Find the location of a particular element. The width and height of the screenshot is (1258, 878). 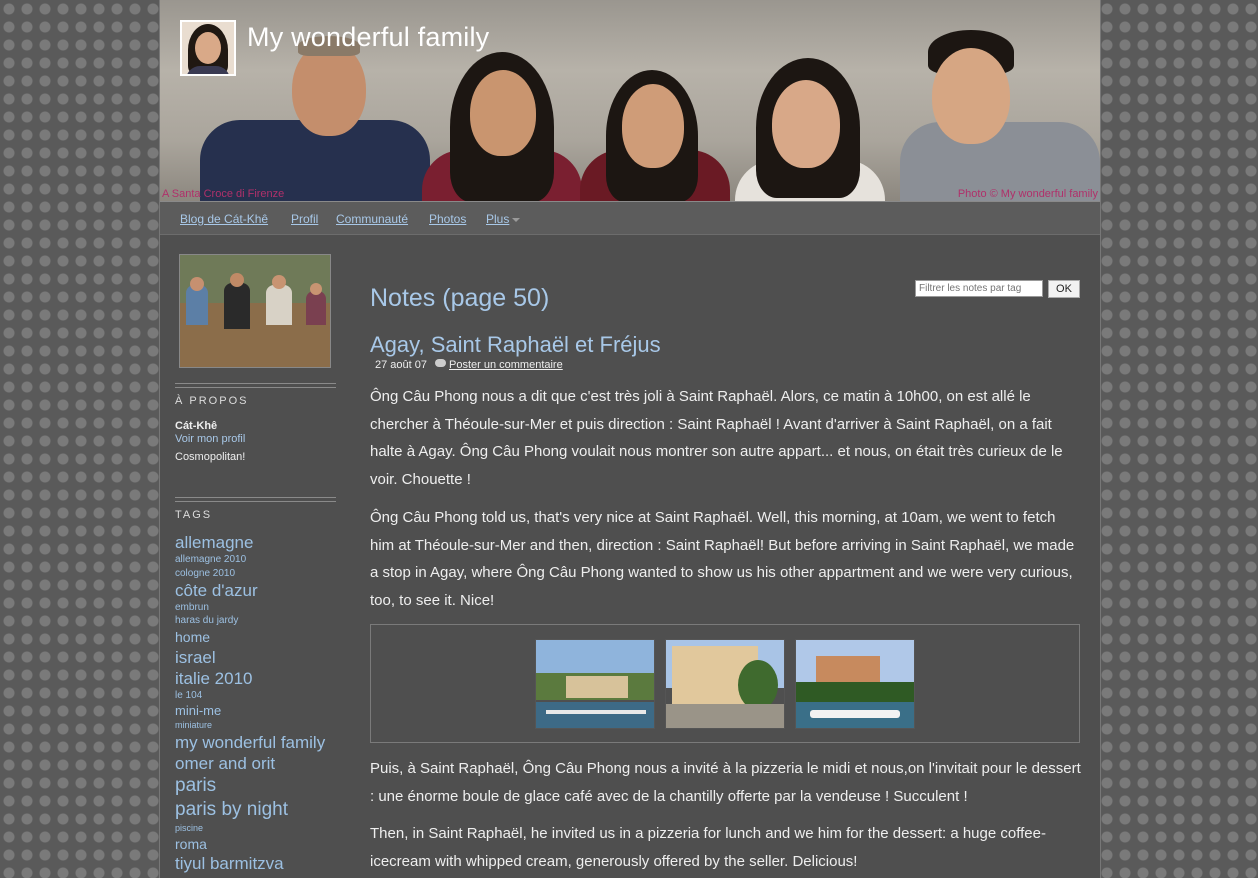

tag-link: paris by night is located at coordinates (231, 809).